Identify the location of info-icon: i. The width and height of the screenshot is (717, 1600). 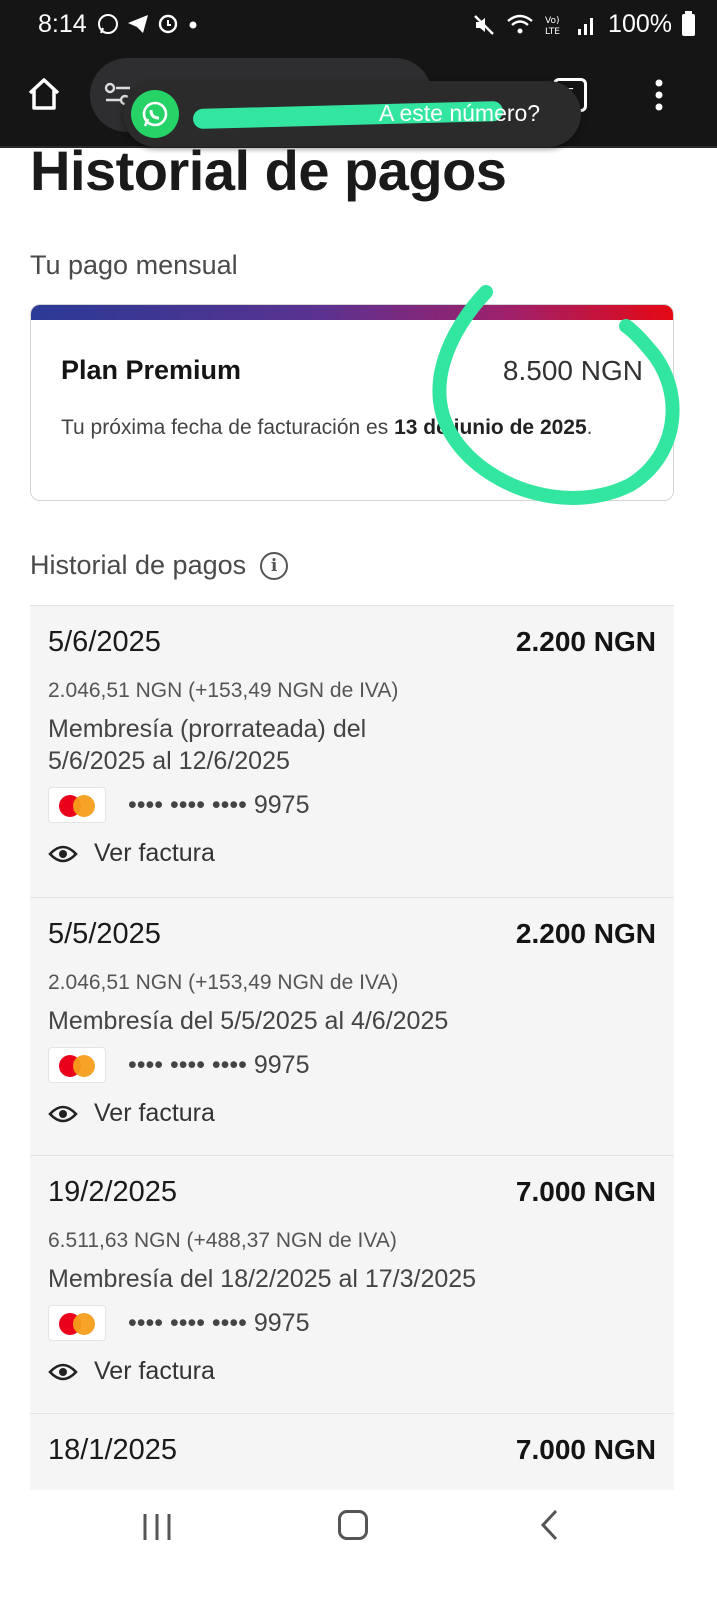
(274, 565).